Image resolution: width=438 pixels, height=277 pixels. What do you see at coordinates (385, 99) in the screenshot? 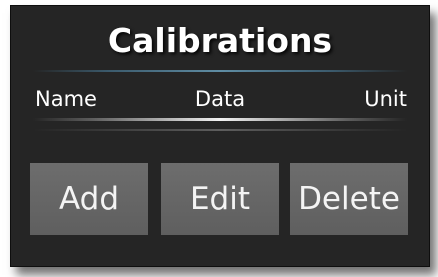
I see `column-header-unit: Unit` at bounding box center [385, 99].